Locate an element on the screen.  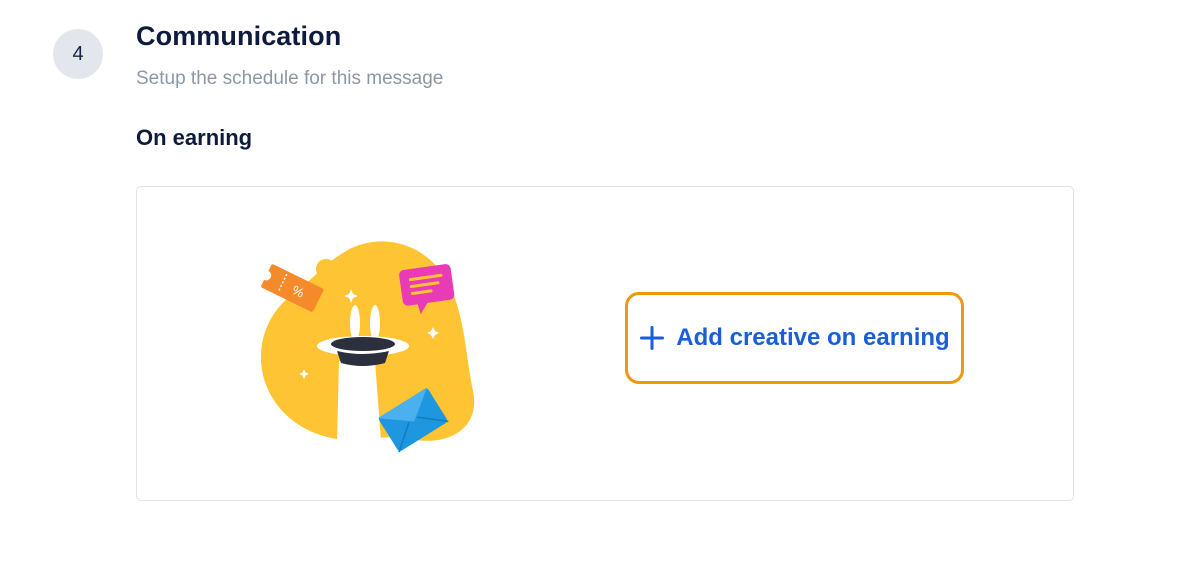
page-subtitle: Setup the schedule for this message is located at coordinates (290, 78).